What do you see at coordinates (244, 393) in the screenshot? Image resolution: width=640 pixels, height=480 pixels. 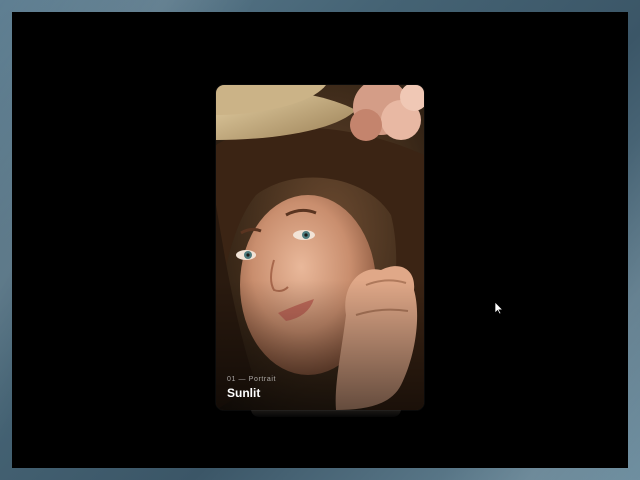 I see `card-title: Sunlit` at bounding box center [244, 393].